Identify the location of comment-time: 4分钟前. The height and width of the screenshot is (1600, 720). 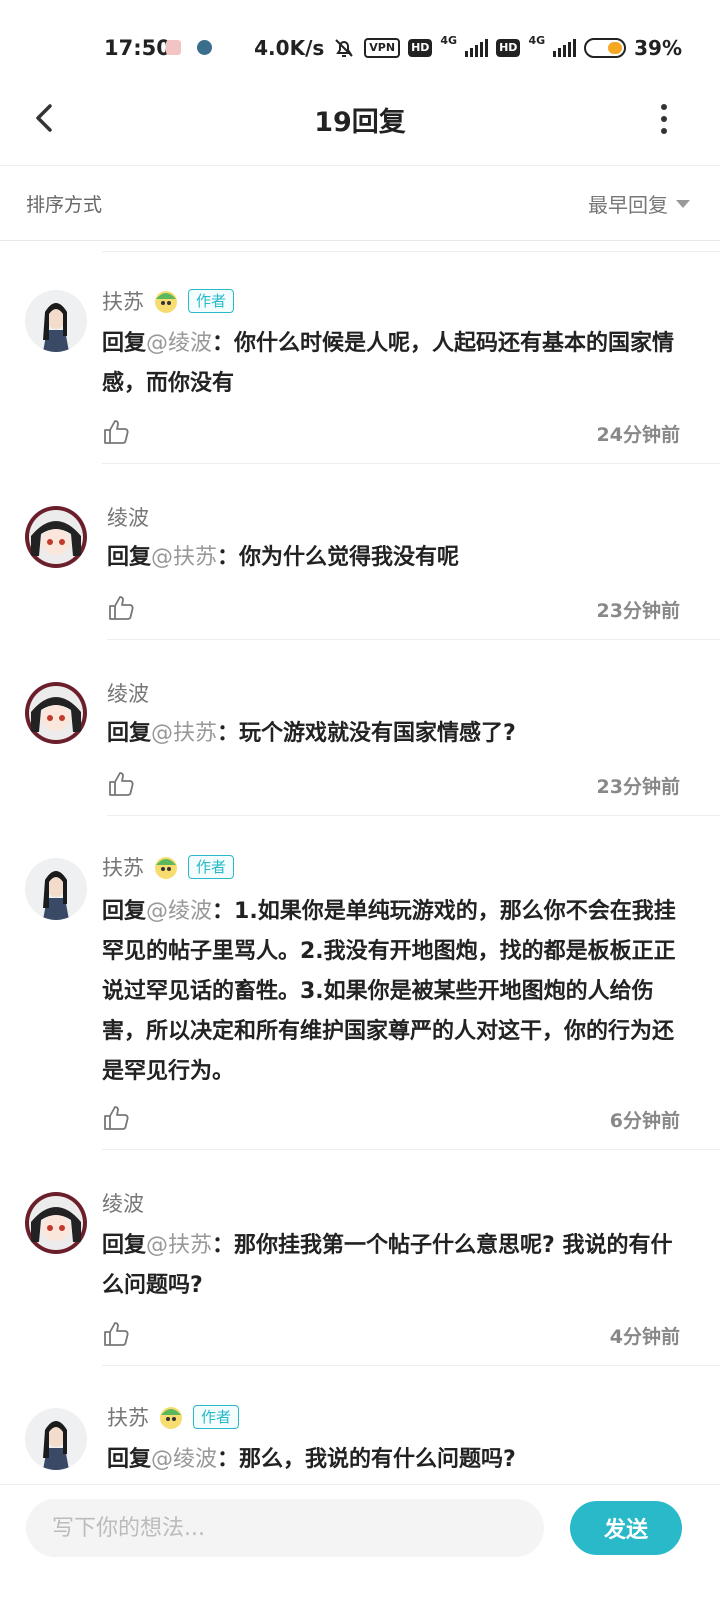
(644, 1337).